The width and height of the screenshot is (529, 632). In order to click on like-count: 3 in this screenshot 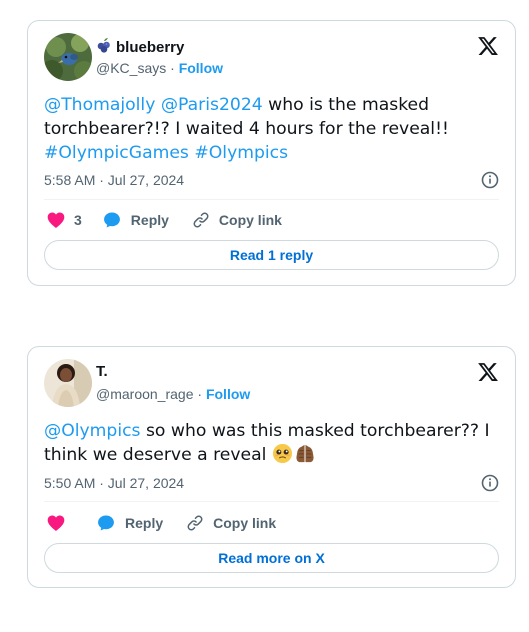, I will do `click(78, 220)`.